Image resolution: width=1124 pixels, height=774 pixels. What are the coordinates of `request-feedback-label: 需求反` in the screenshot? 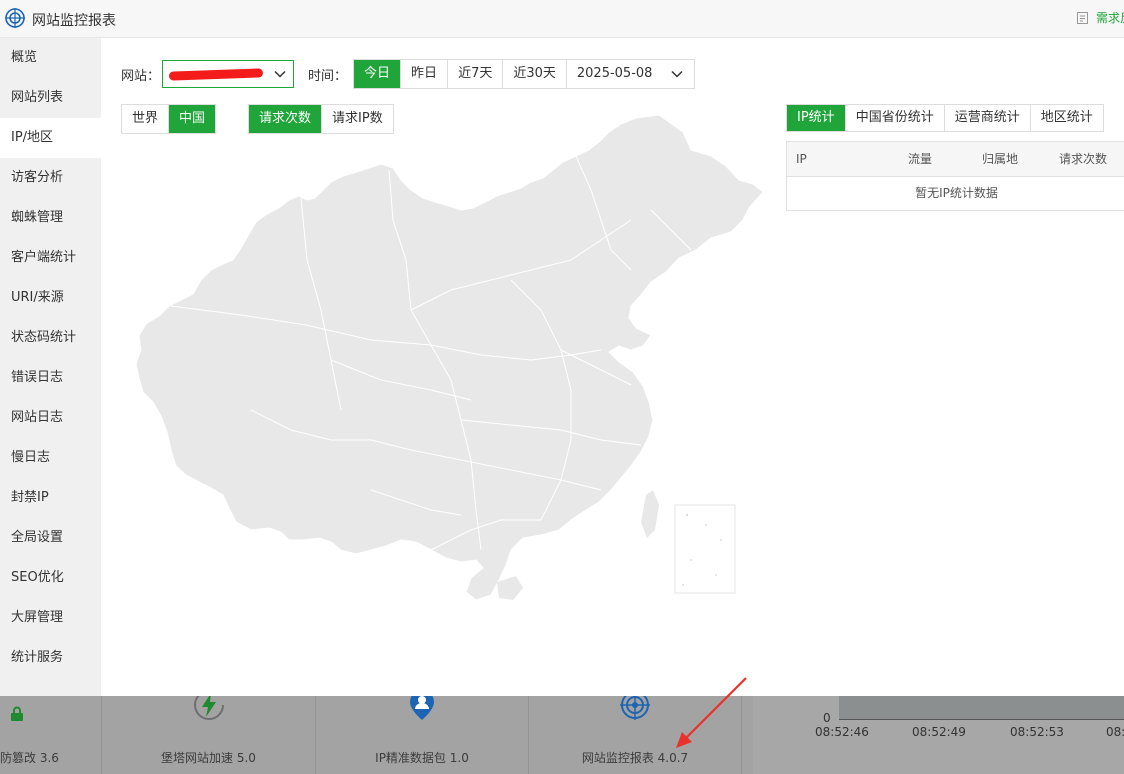 It's located at (1110, 18).